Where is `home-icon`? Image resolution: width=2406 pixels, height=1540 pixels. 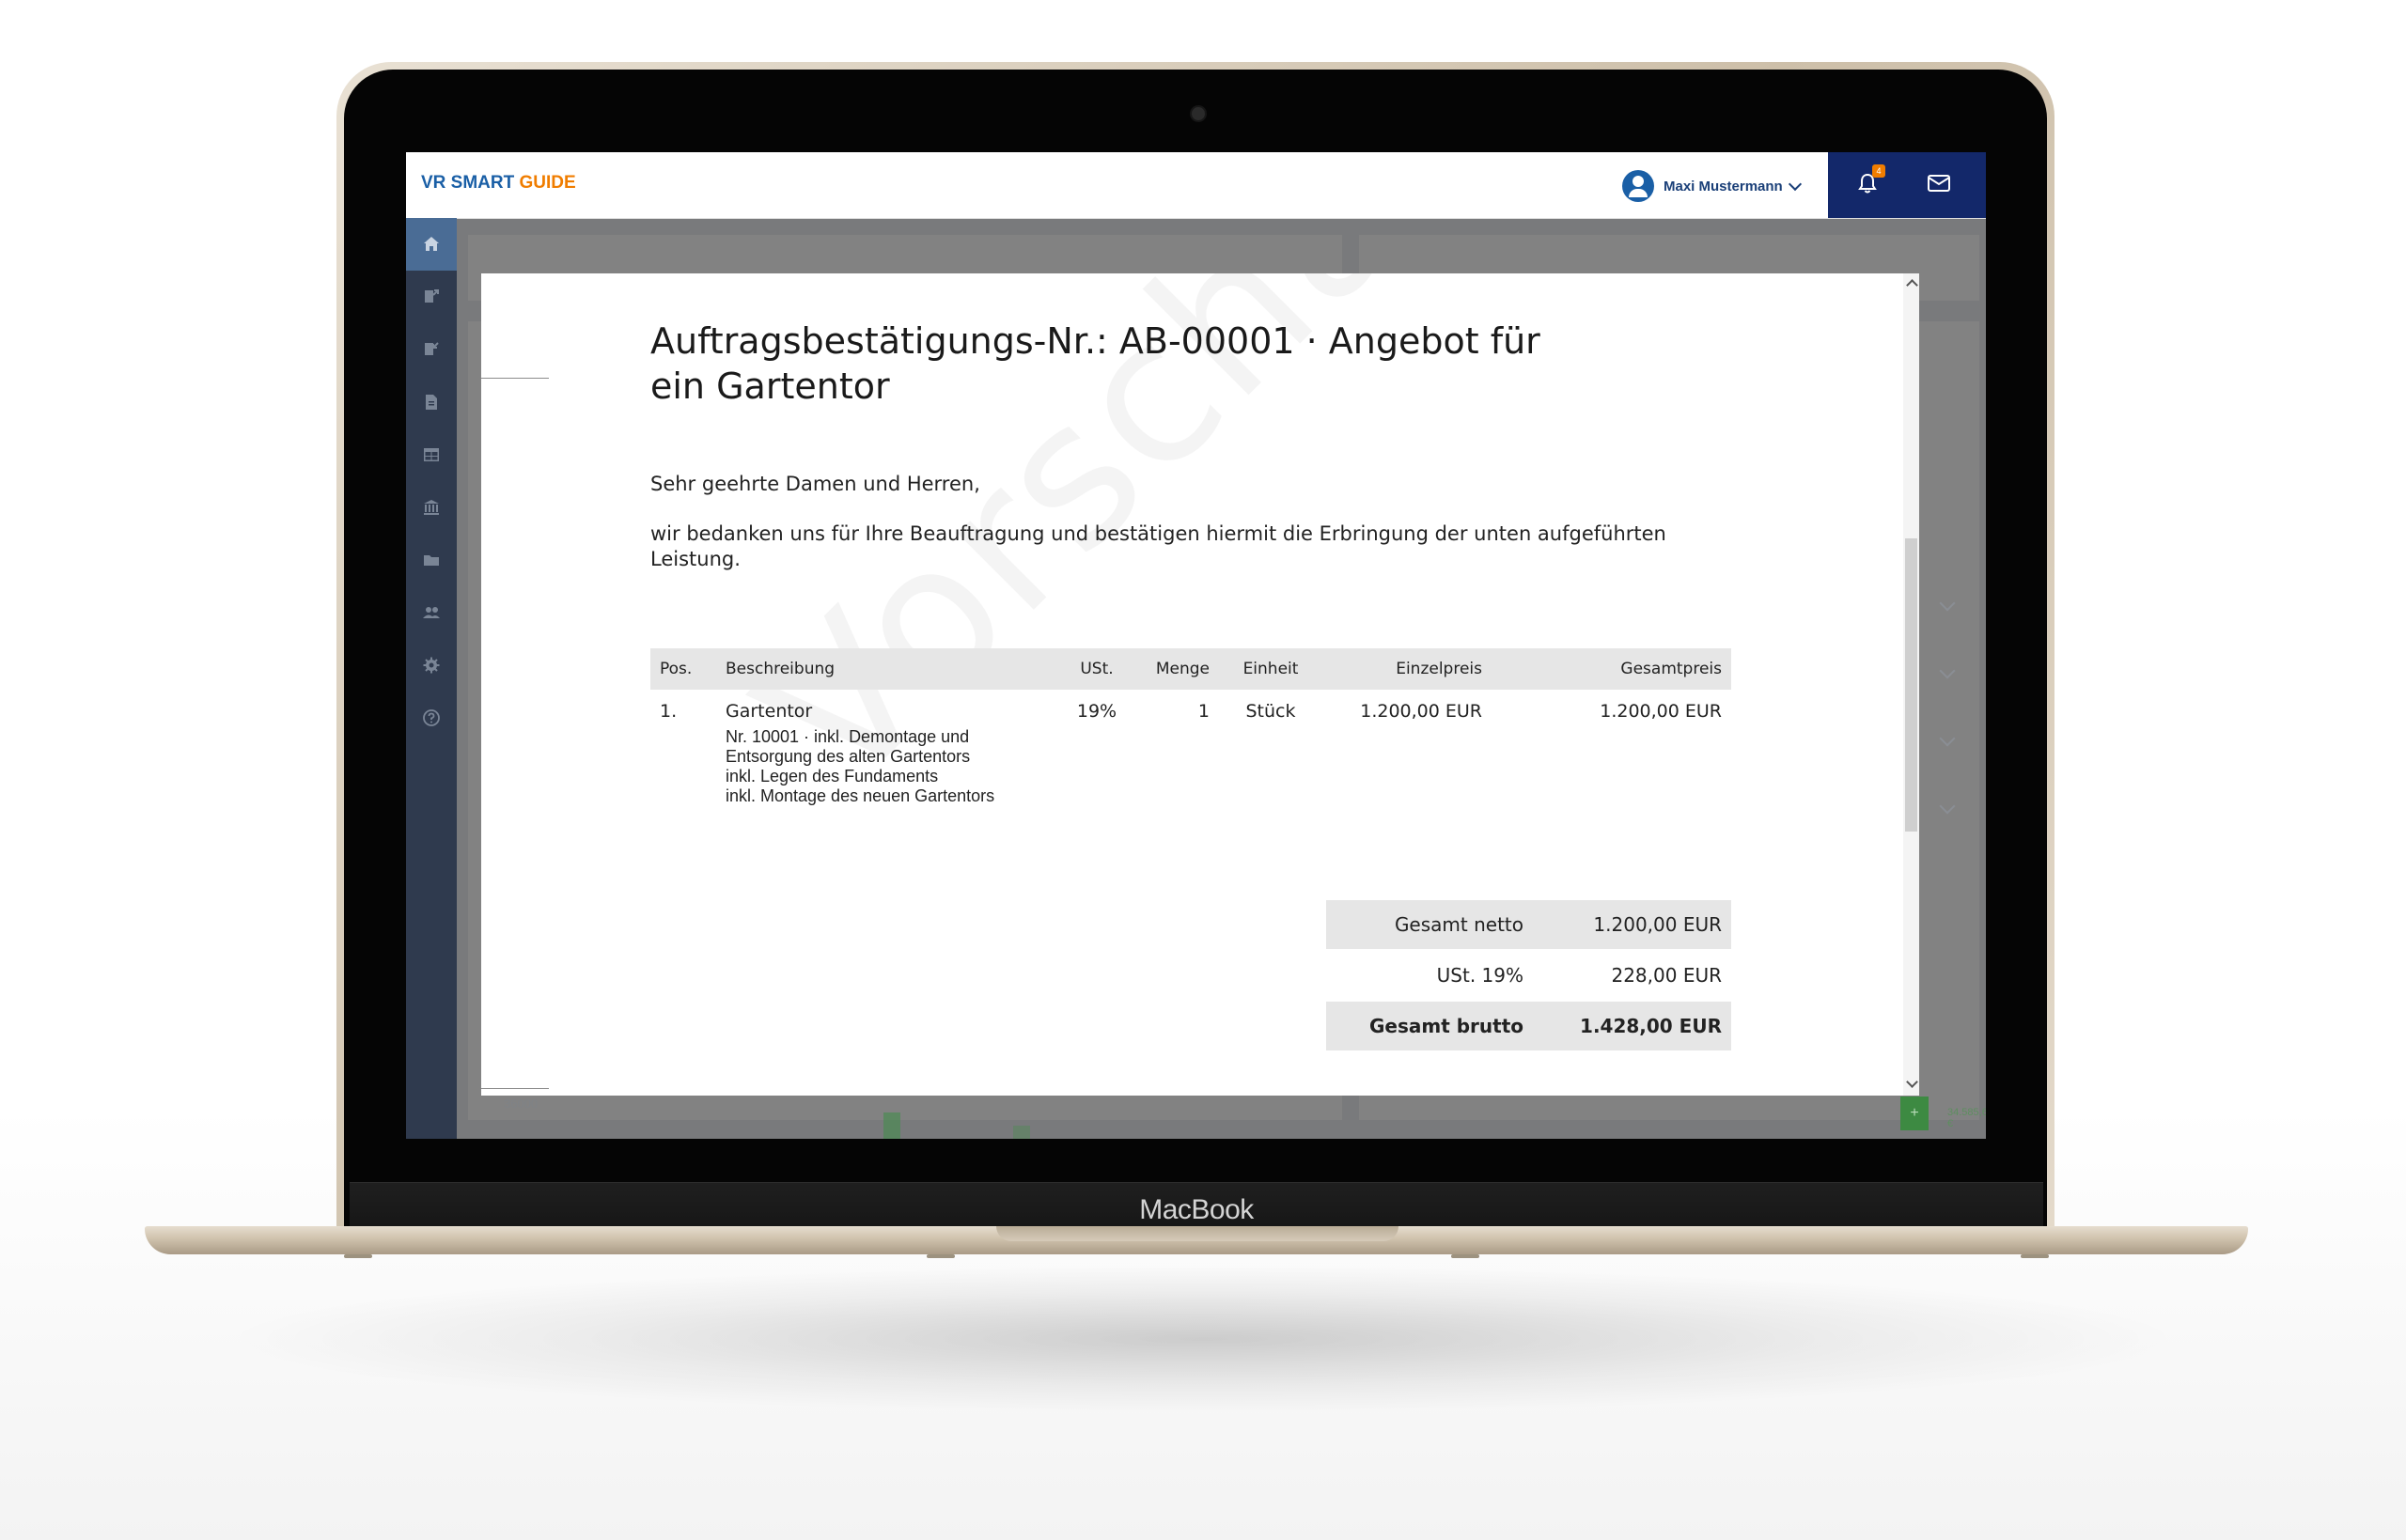
home-icon is located at coordinates (431, 244).